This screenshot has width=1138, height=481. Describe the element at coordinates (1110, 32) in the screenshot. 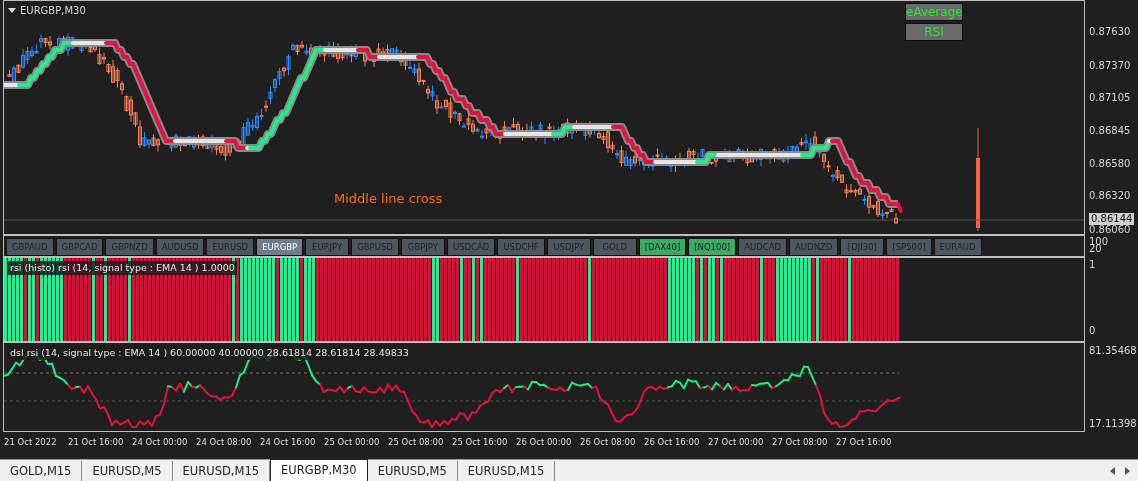

I see `price-label: 0.87630` at that location.